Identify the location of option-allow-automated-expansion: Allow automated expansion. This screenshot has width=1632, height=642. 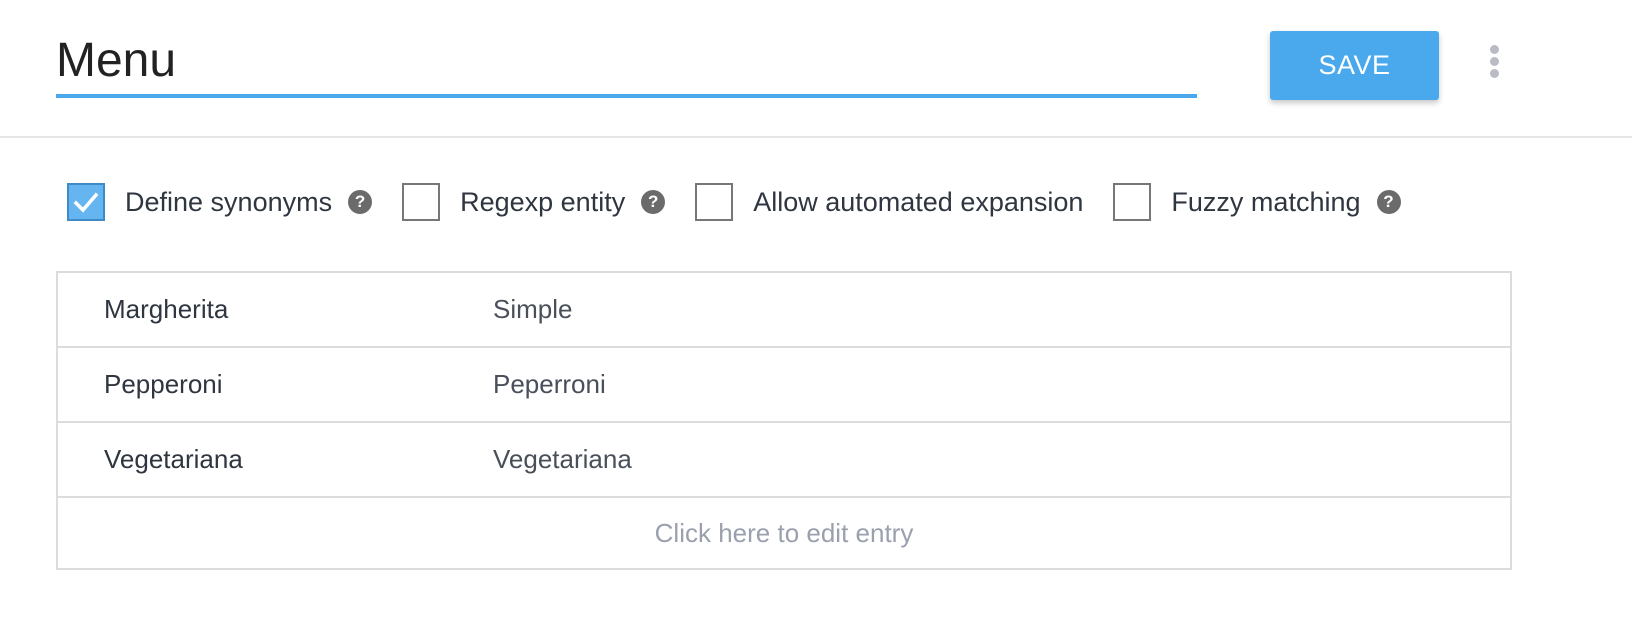
(889, 202).